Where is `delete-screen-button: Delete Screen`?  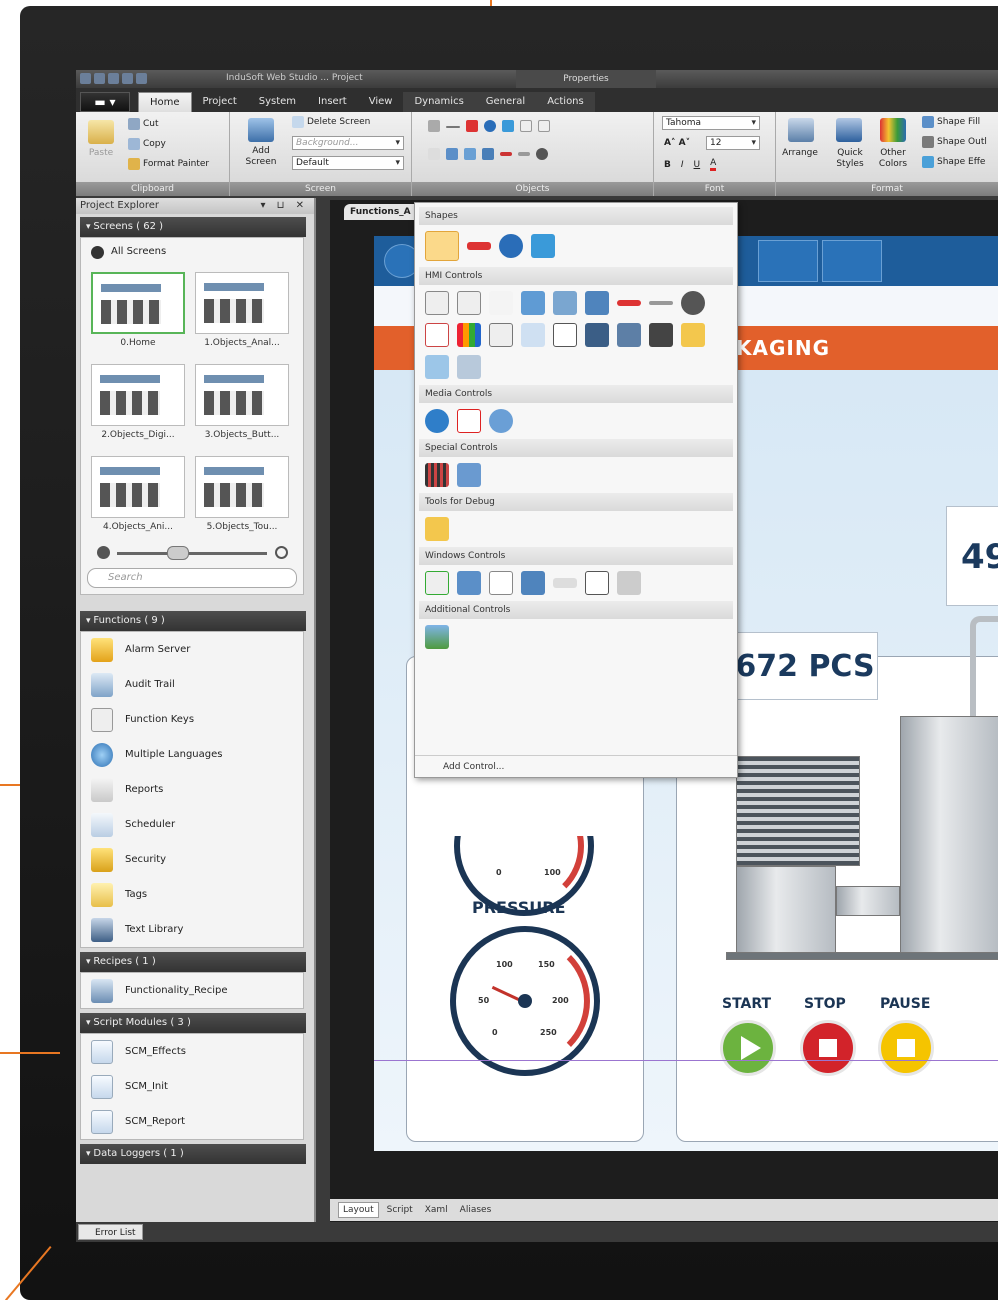 delete-screen-button: Delete Screen is located at coordinates (331, 122).